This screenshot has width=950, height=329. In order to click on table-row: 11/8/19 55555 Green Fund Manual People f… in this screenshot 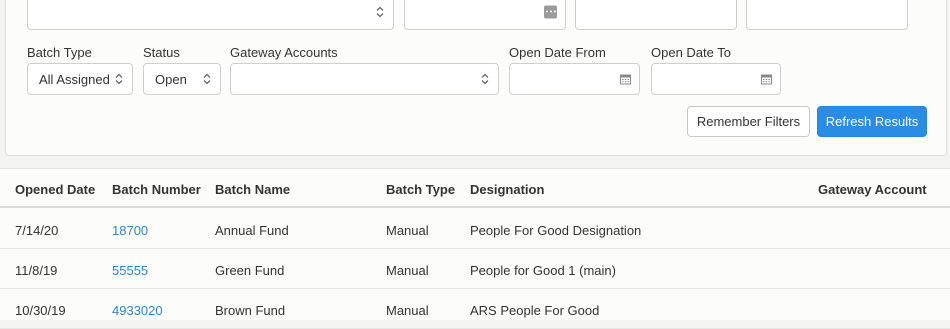, I will do `click(475, 269)`.